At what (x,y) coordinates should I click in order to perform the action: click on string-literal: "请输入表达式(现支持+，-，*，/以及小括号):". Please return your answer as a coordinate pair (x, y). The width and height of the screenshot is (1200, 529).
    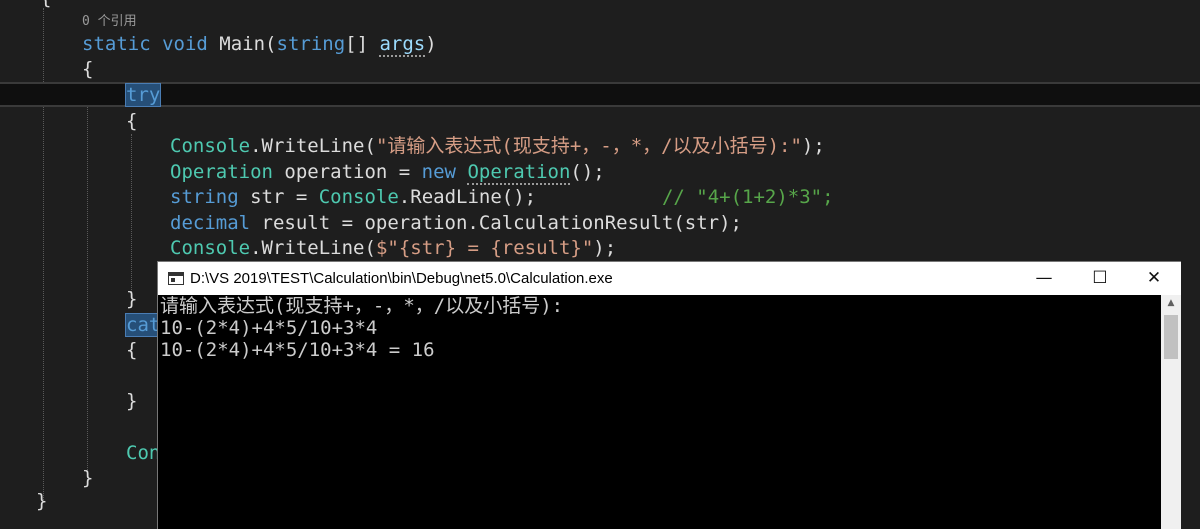
    Looking at the image, I should click on (588, 146).